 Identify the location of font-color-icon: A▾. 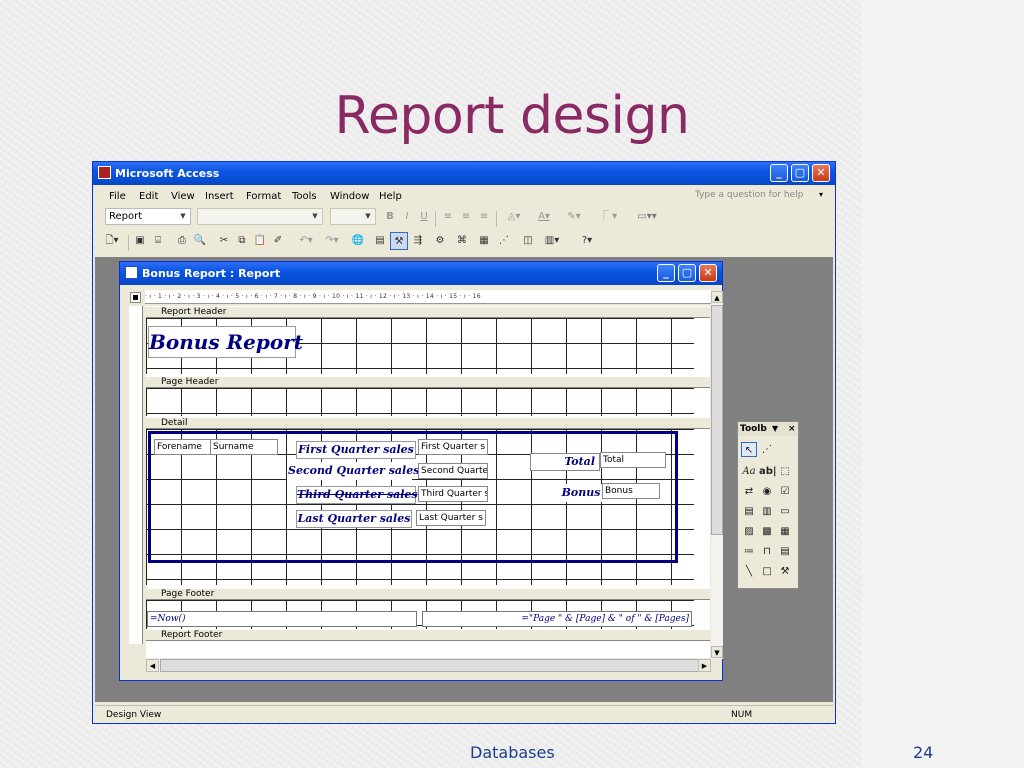
(544, 217).